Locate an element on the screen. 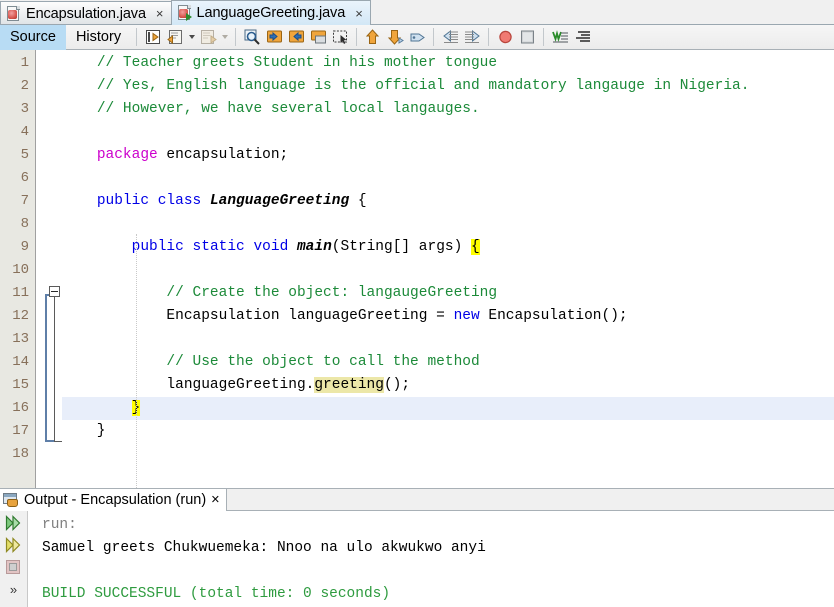  code-line: // Use the object to call the method is located at coordinates (448, 362).